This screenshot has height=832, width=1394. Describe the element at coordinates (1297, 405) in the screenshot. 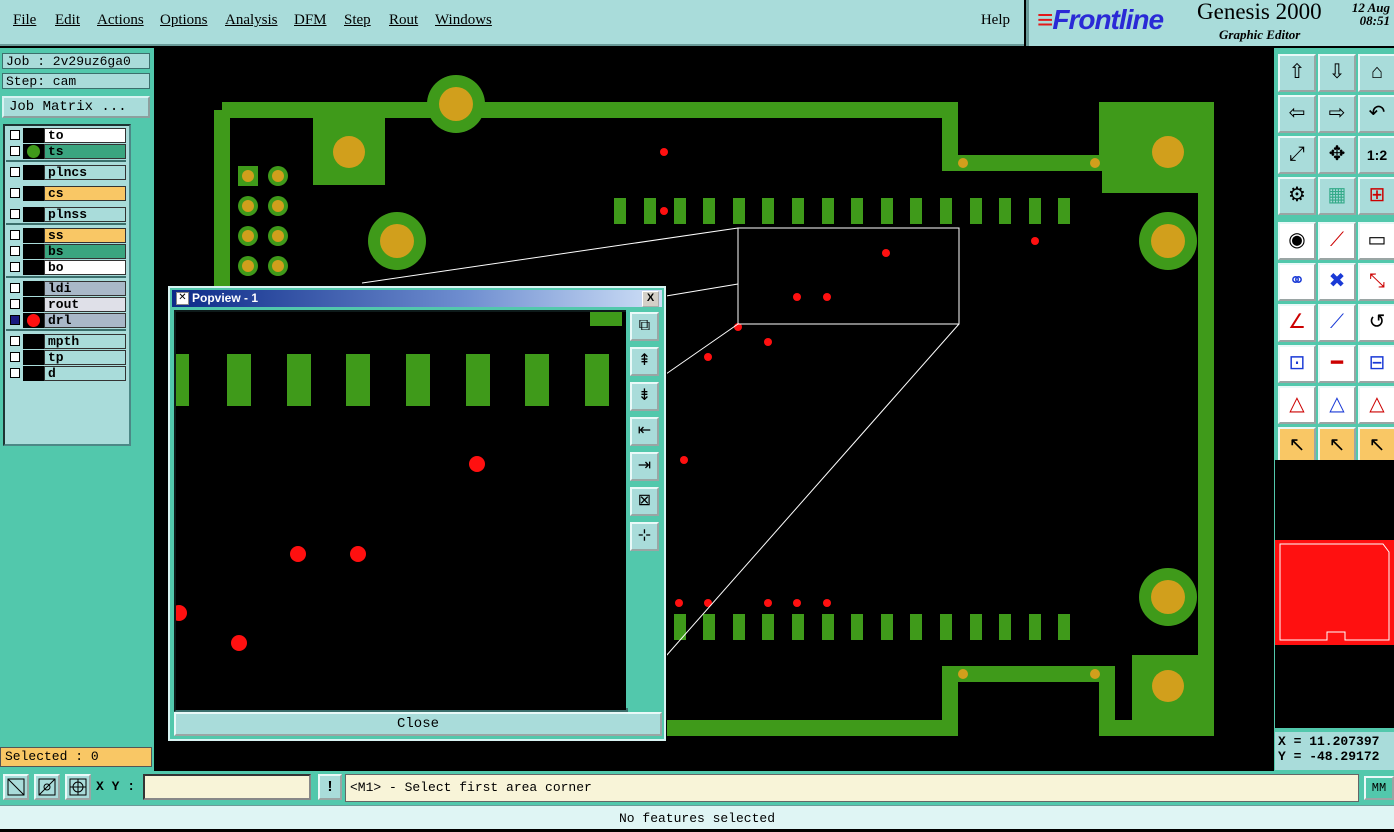

I see `triangle-icon: △` at that location.